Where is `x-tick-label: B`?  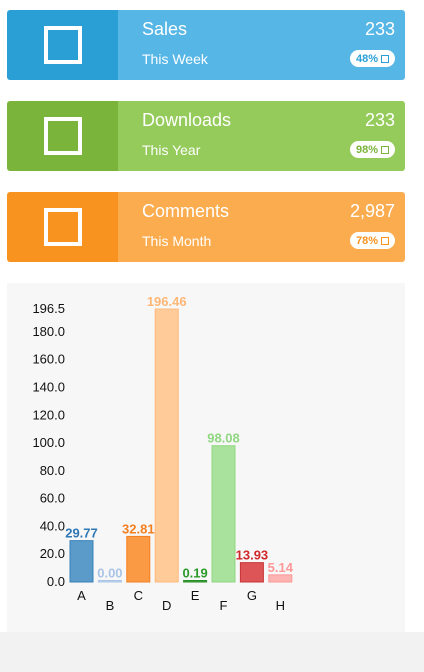
x-tick-label: B is located at coordinates (110, 605).